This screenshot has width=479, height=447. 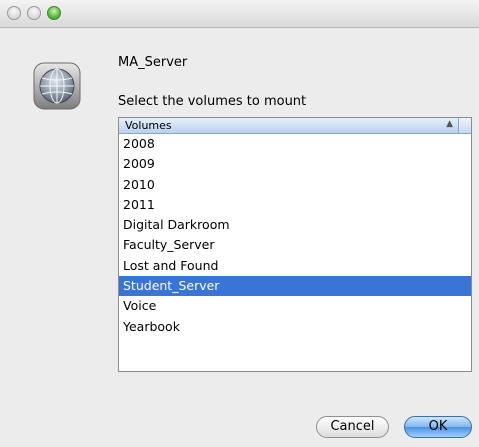 What do you see at coordinates (449, 124) in the screenshot?
I see `sort-ascending-icon: ▲` at bounding box center [449, 124].